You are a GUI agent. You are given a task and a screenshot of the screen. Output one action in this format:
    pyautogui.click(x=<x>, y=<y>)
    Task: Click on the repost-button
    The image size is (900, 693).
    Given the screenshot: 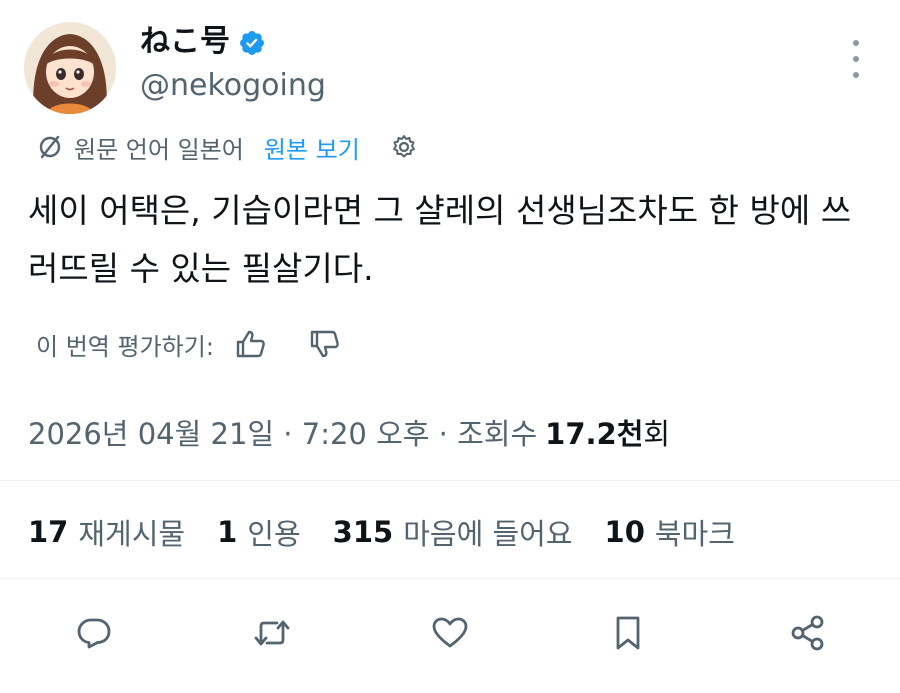 What is the action you would take?
    pyautogui.click(x=272, y=633)
    